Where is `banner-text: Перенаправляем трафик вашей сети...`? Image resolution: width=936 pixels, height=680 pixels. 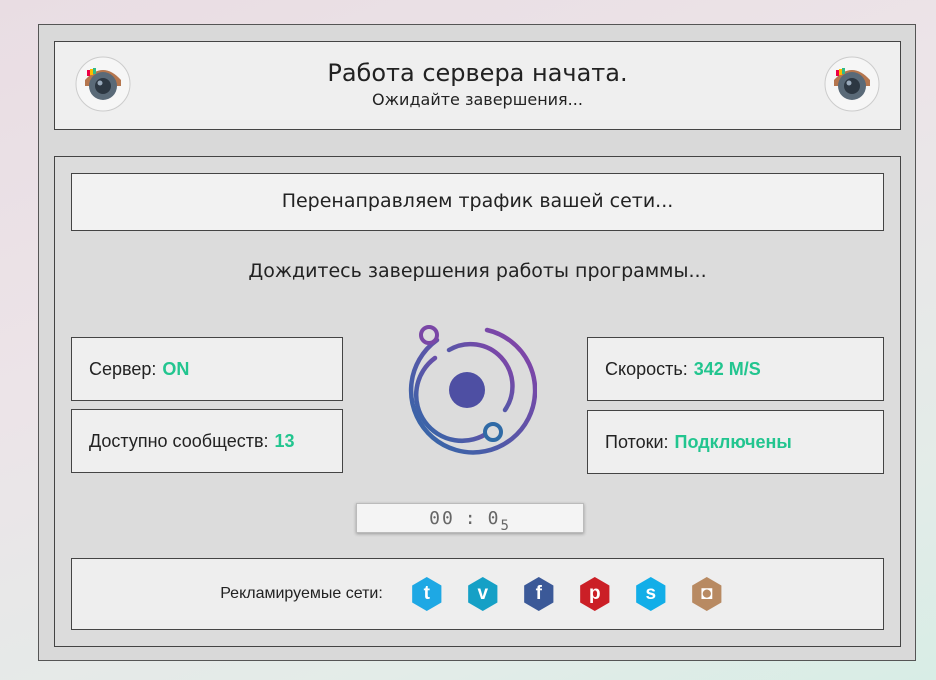 banner-text: Перенаправляем трафик вашей сети... is located at coordinates (477, 201).